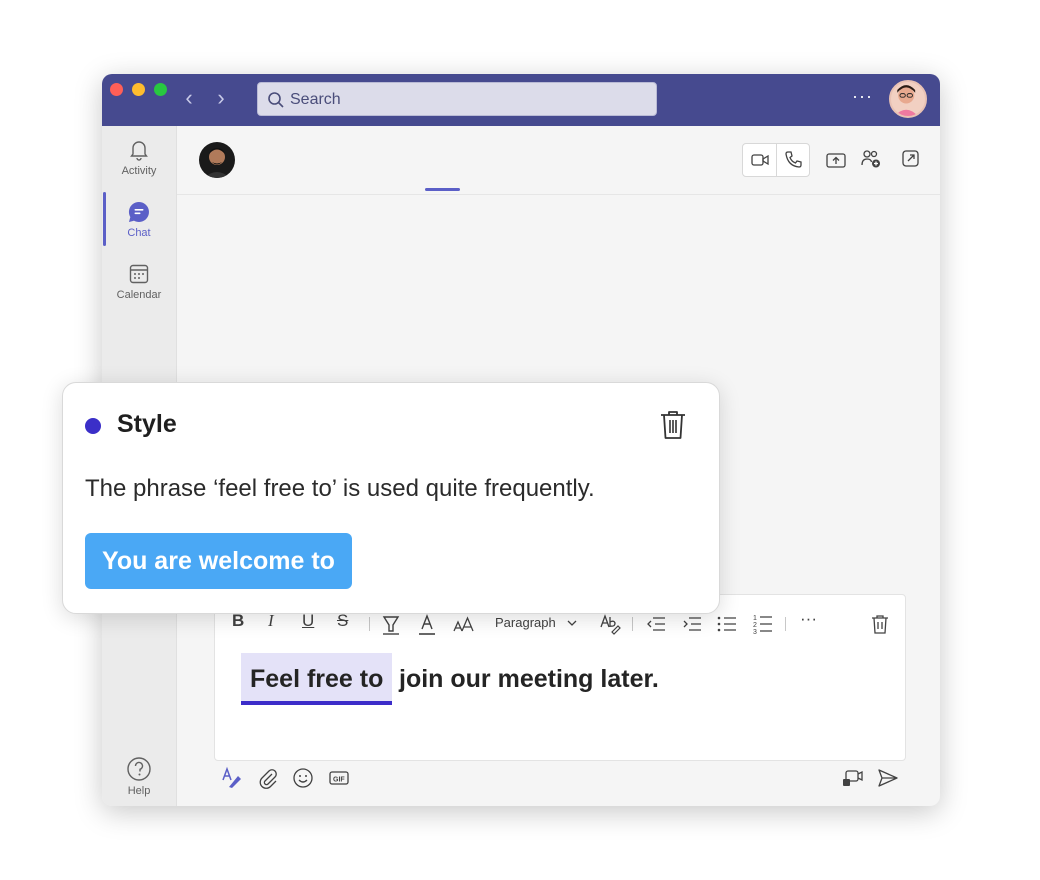  I want to click on rail-item-chat: Chat, so click(139, 219).